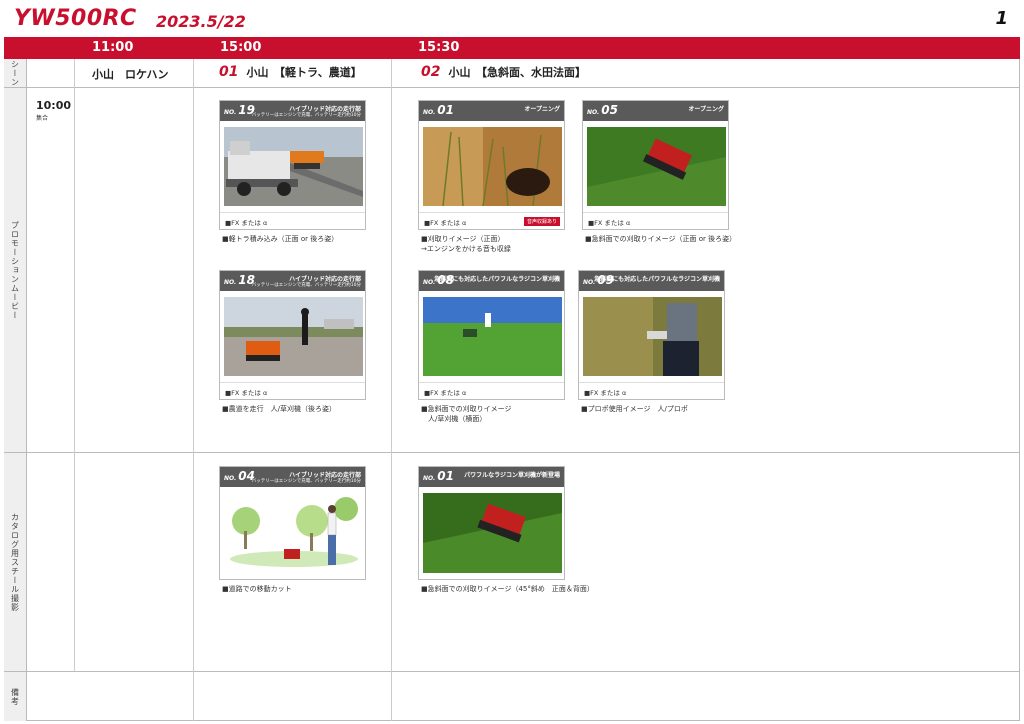  Describe the element at coordinates (15, 696) in the screenshot. I see `row-label-notes: 備考` at that location.